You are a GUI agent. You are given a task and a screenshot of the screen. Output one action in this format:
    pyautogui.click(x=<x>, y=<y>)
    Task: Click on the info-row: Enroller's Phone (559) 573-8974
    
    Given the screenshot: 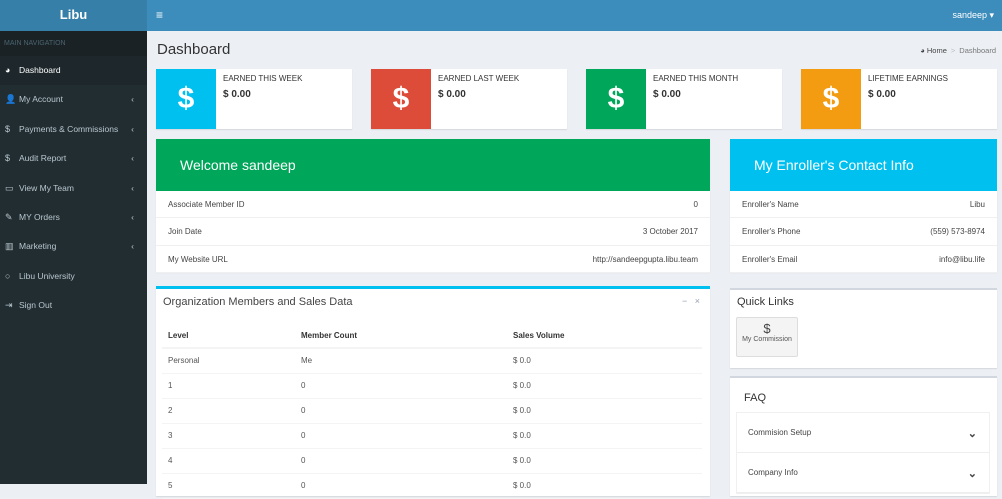 What is the action you would take?
    pyautogui.click(x=863, y=232)
    